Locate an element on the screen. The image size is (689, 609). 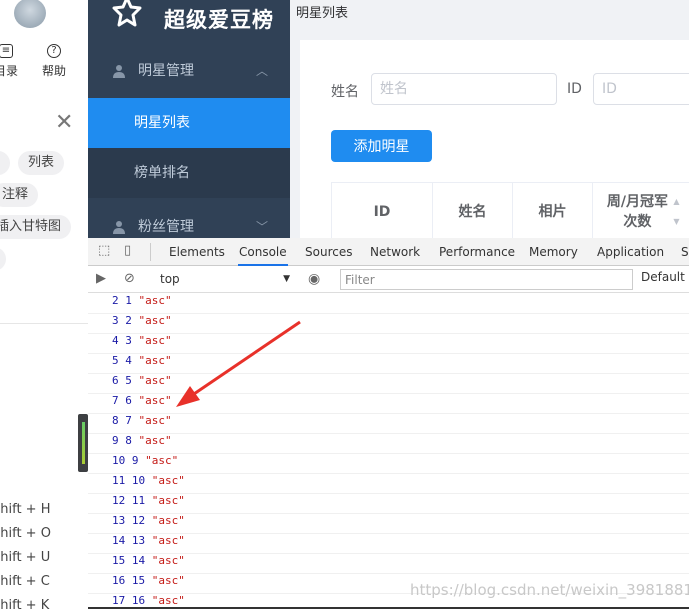
watermark-text: https://blog.csdn.net/weixin_39818813 is located at coordinates (549, 590).